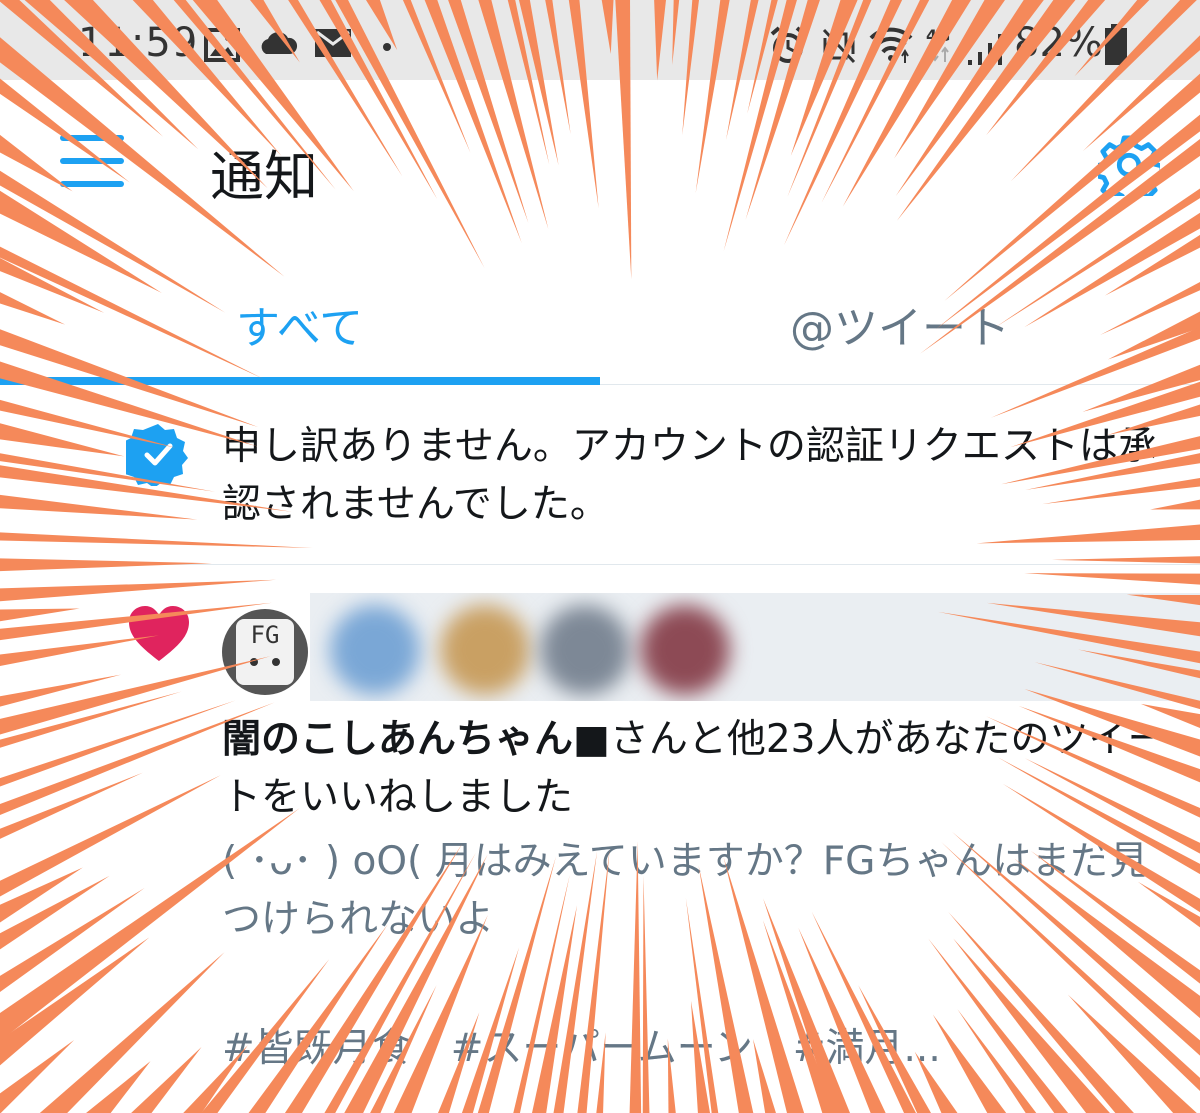 This screenshot has height=1113, width=1200. I want to click on avatar: FG, so click(265, 652).